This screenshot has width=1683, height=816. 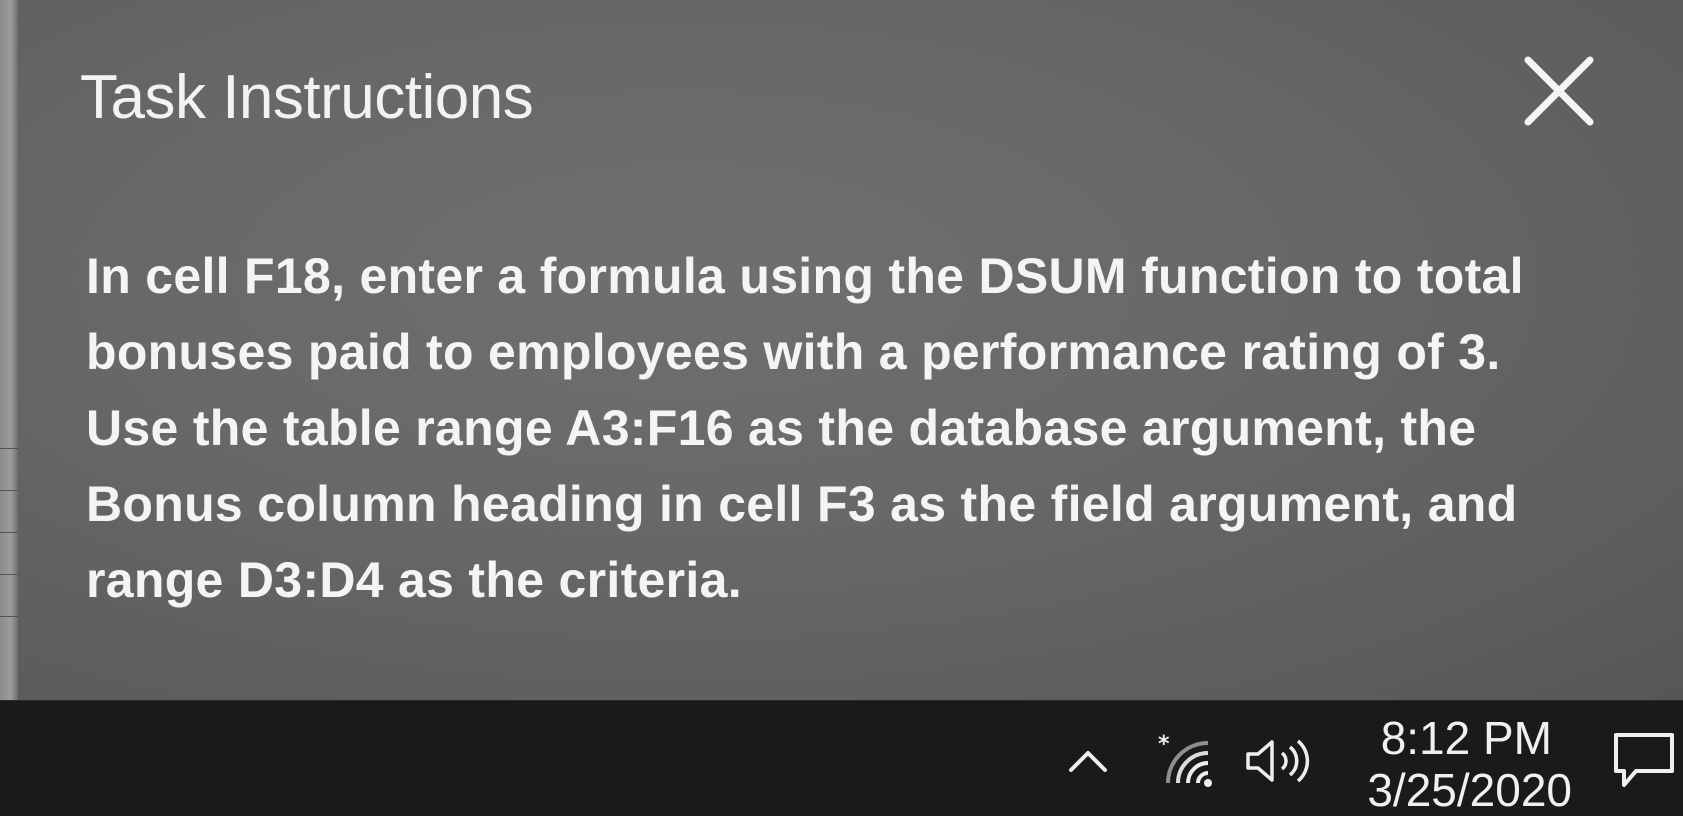 I want to click on notification-icon, so click(x=1644, y=760).